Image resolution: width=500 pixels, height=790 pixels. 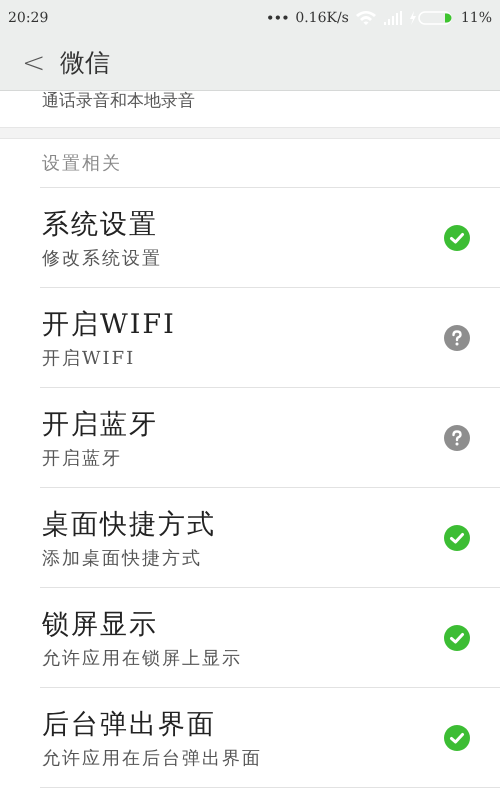 What do you see at coordinates (129, 725) in the screenshot?
I see `item-title: 后台弹出界面` at bounding box center [129, 725].